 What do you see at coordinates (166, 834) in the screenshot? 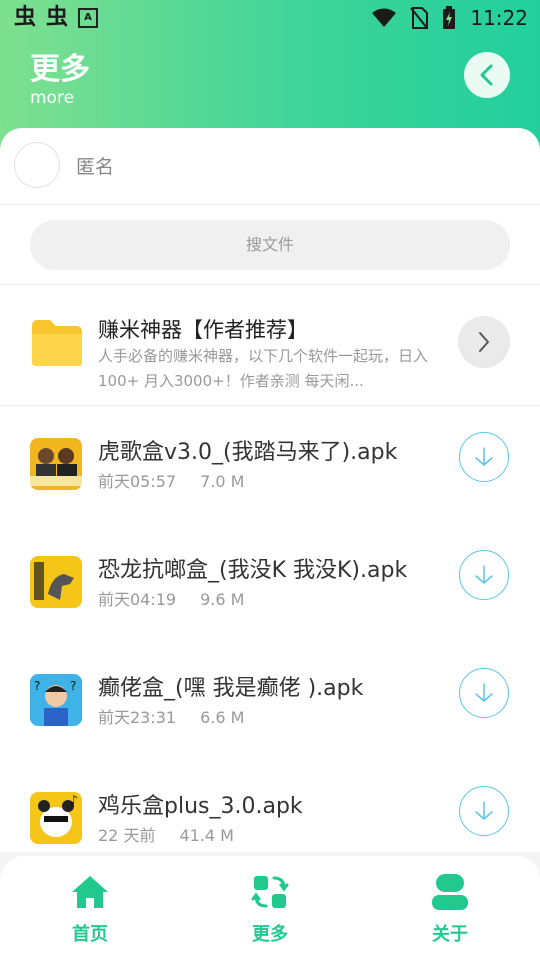
I see `file-meta: 22 天前 41.4 M` at bounding box center [166, 834].